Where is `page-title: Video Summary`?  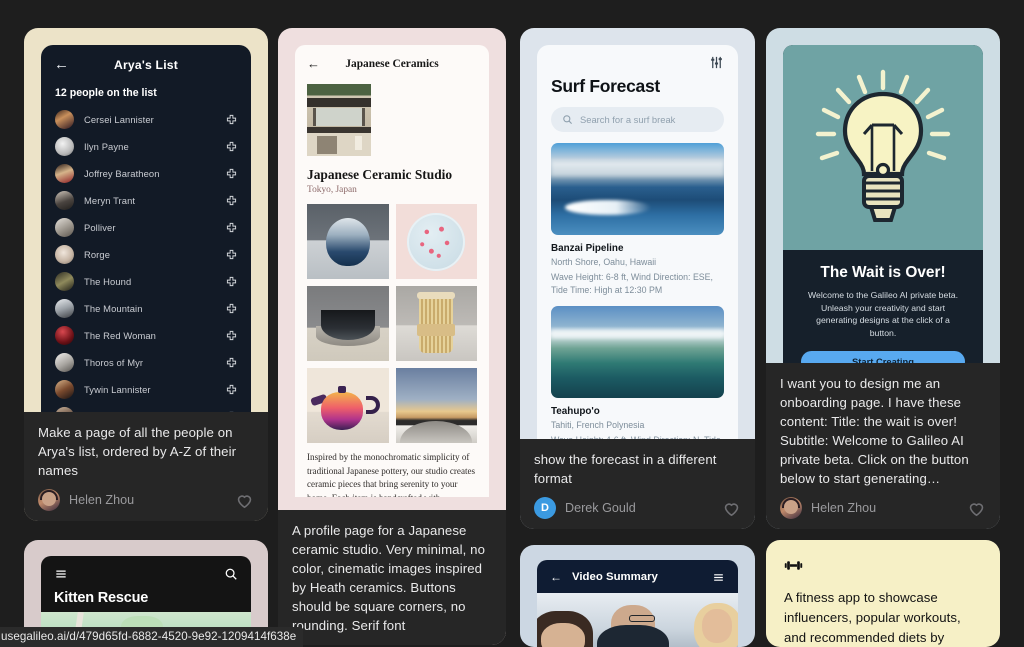 page-title: Video Summary is located at coordinates (615, 577).